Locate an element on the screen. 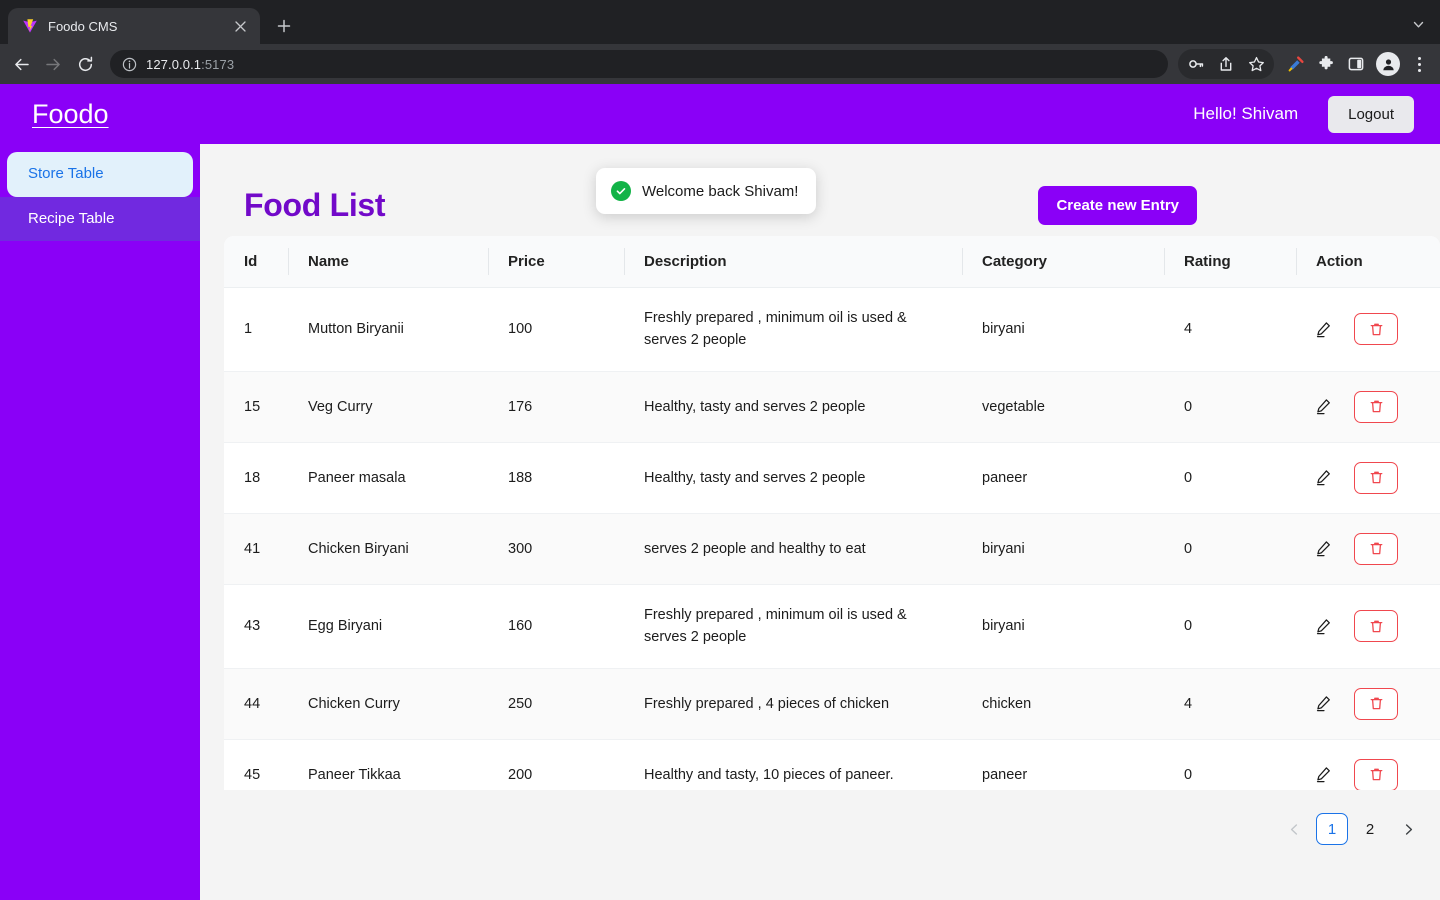 The image size is (1440, 900). column-header-description: Description is located at coordinates (793, 262).